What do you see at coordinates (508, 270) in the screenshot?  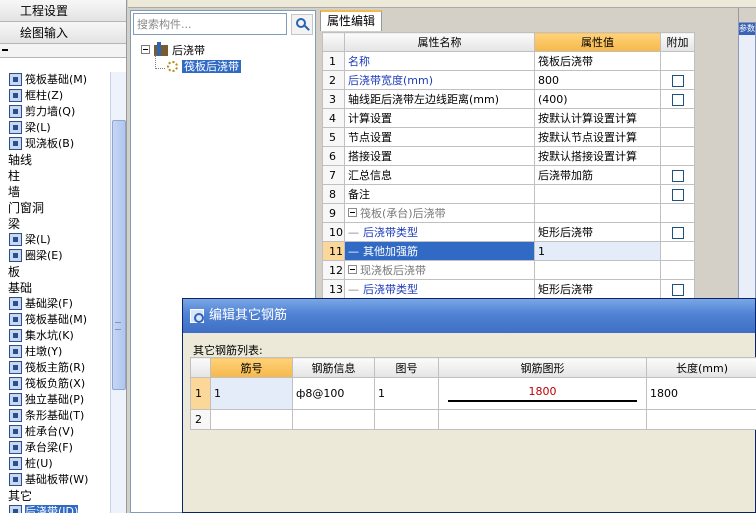 I see `property-row: 12 现浇板后浇带` at bounding box center [508, 270].